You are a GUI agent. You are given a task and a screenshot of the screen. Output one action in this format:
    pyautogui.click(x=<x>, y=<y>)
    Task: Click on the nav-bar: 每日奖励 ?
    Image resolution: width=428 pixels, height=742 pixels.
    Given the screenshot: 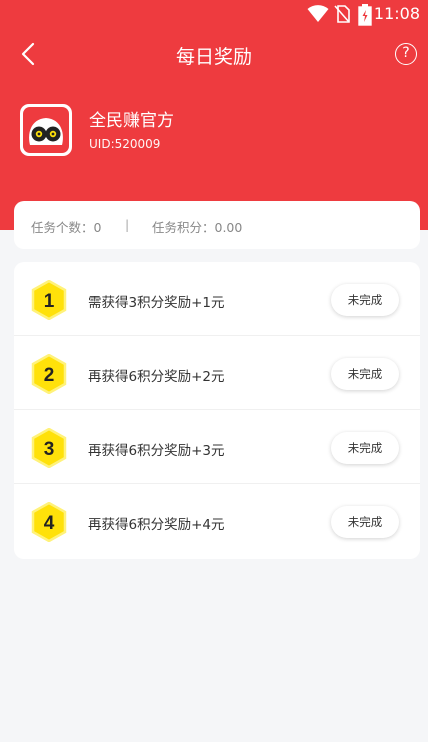 What is the action you would take?
    pyautogui.click(x=214, y=54)
    